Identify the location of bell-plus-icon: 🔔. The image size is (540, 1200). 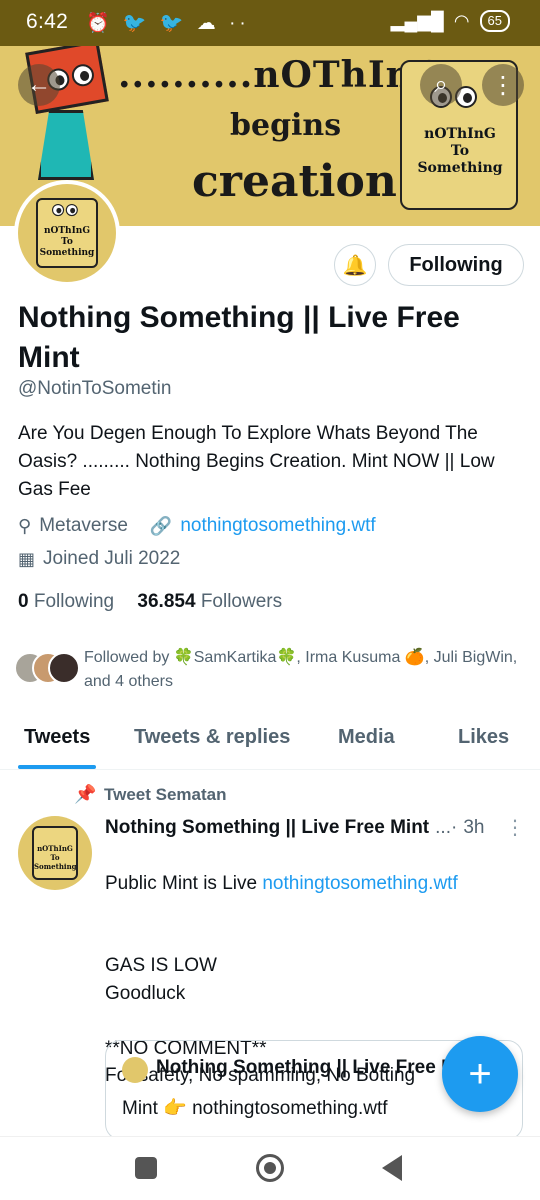
(355, 265).